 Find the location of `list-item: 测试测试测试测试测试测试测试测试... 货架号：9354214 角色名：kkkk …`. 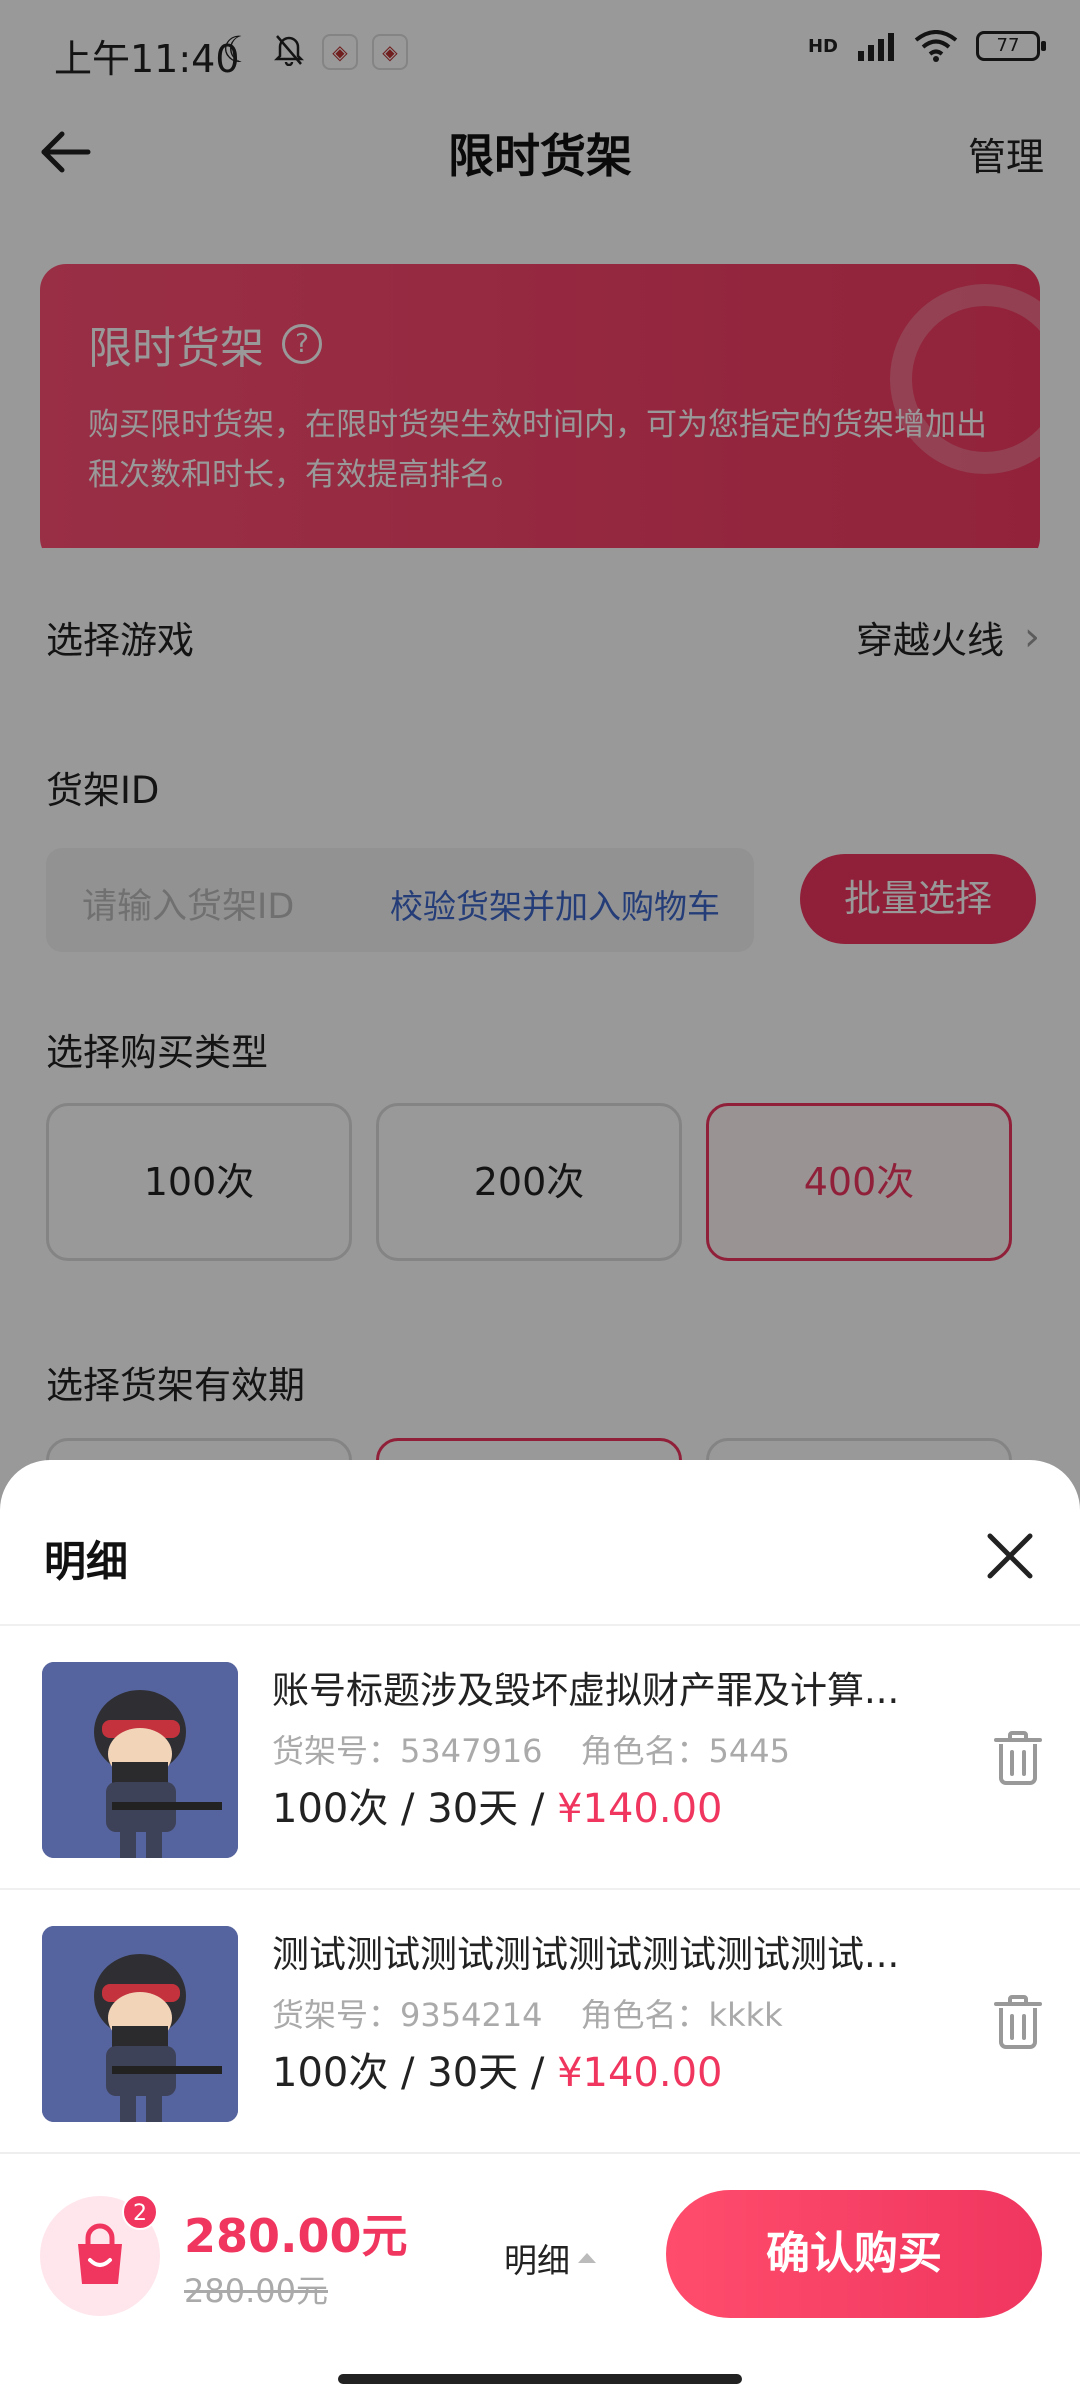

list-item: 测试测试测试测试测试测试测试测试... 货架号：9354214 角色名：kkkk … is located at coordinates (540, 2022).